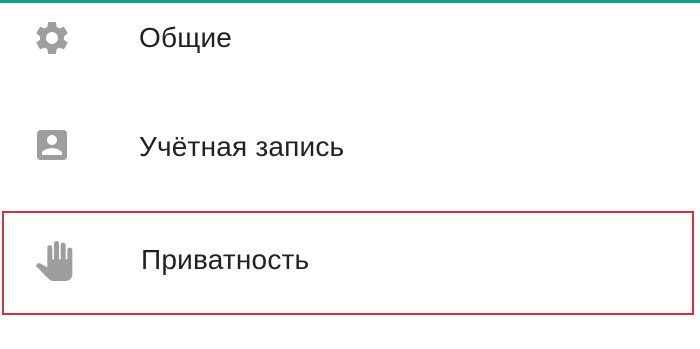  Describe the element at coordinates (54, 261) in the screenshot. I see `hand-icon` at that location.